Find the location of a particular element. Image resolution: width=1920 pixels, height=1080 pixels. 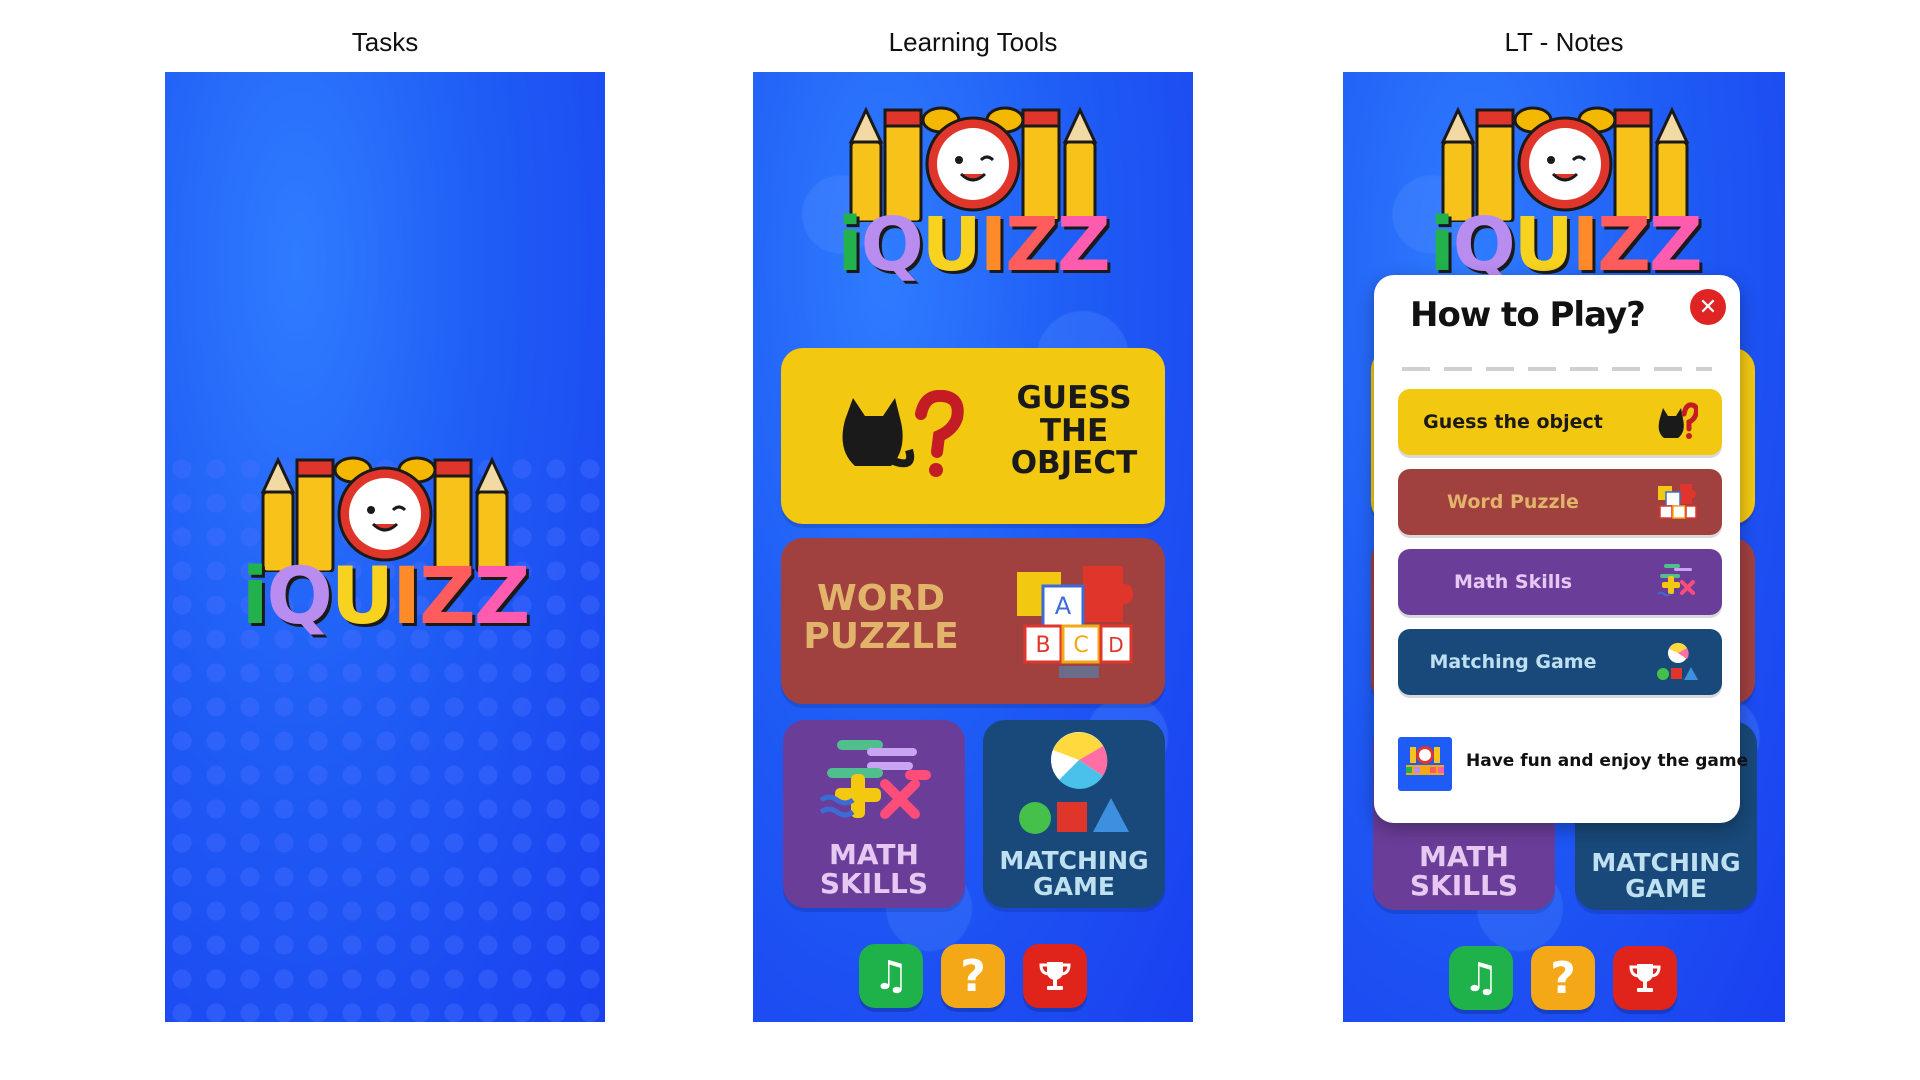

dashed-divider is located at coordinates (1557, 369).